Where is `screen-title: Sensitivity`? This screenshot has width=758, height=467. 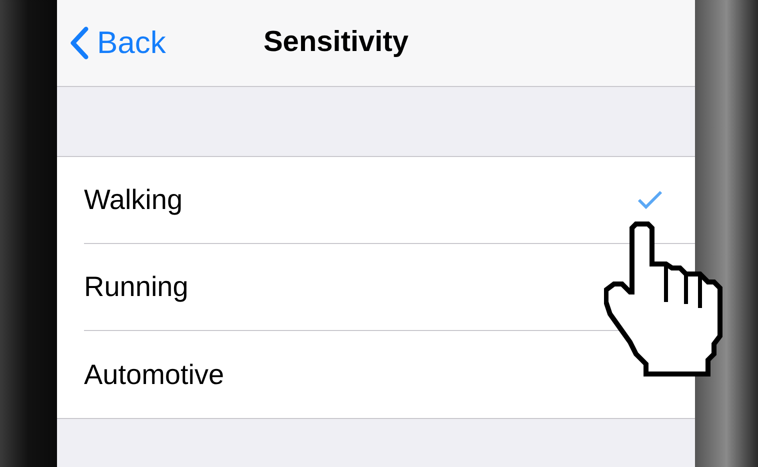 screen-title: Sensitivity is located at coordinates (336, 42).